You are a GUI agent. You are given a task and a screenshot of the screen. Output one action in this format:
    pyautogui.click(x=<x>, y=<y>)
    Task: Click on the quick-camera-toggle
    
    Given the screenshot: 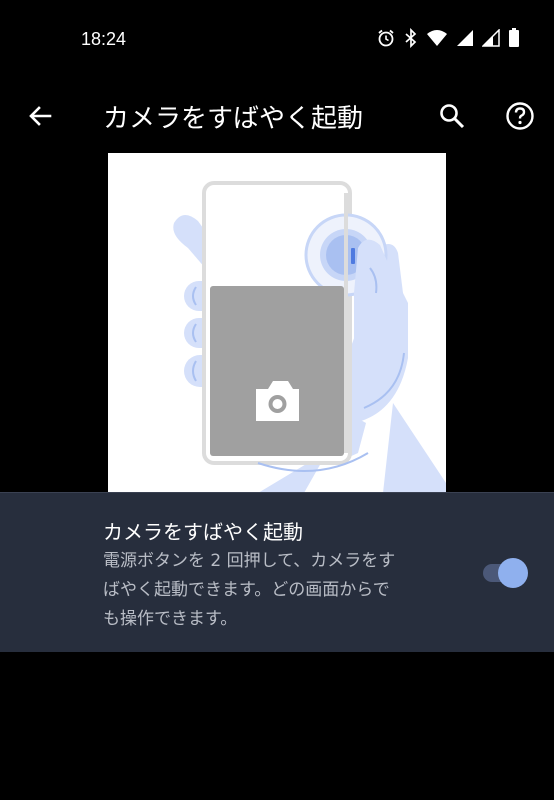 What is the action you would take?
    pyautogui.click(x=504, y=573)
    